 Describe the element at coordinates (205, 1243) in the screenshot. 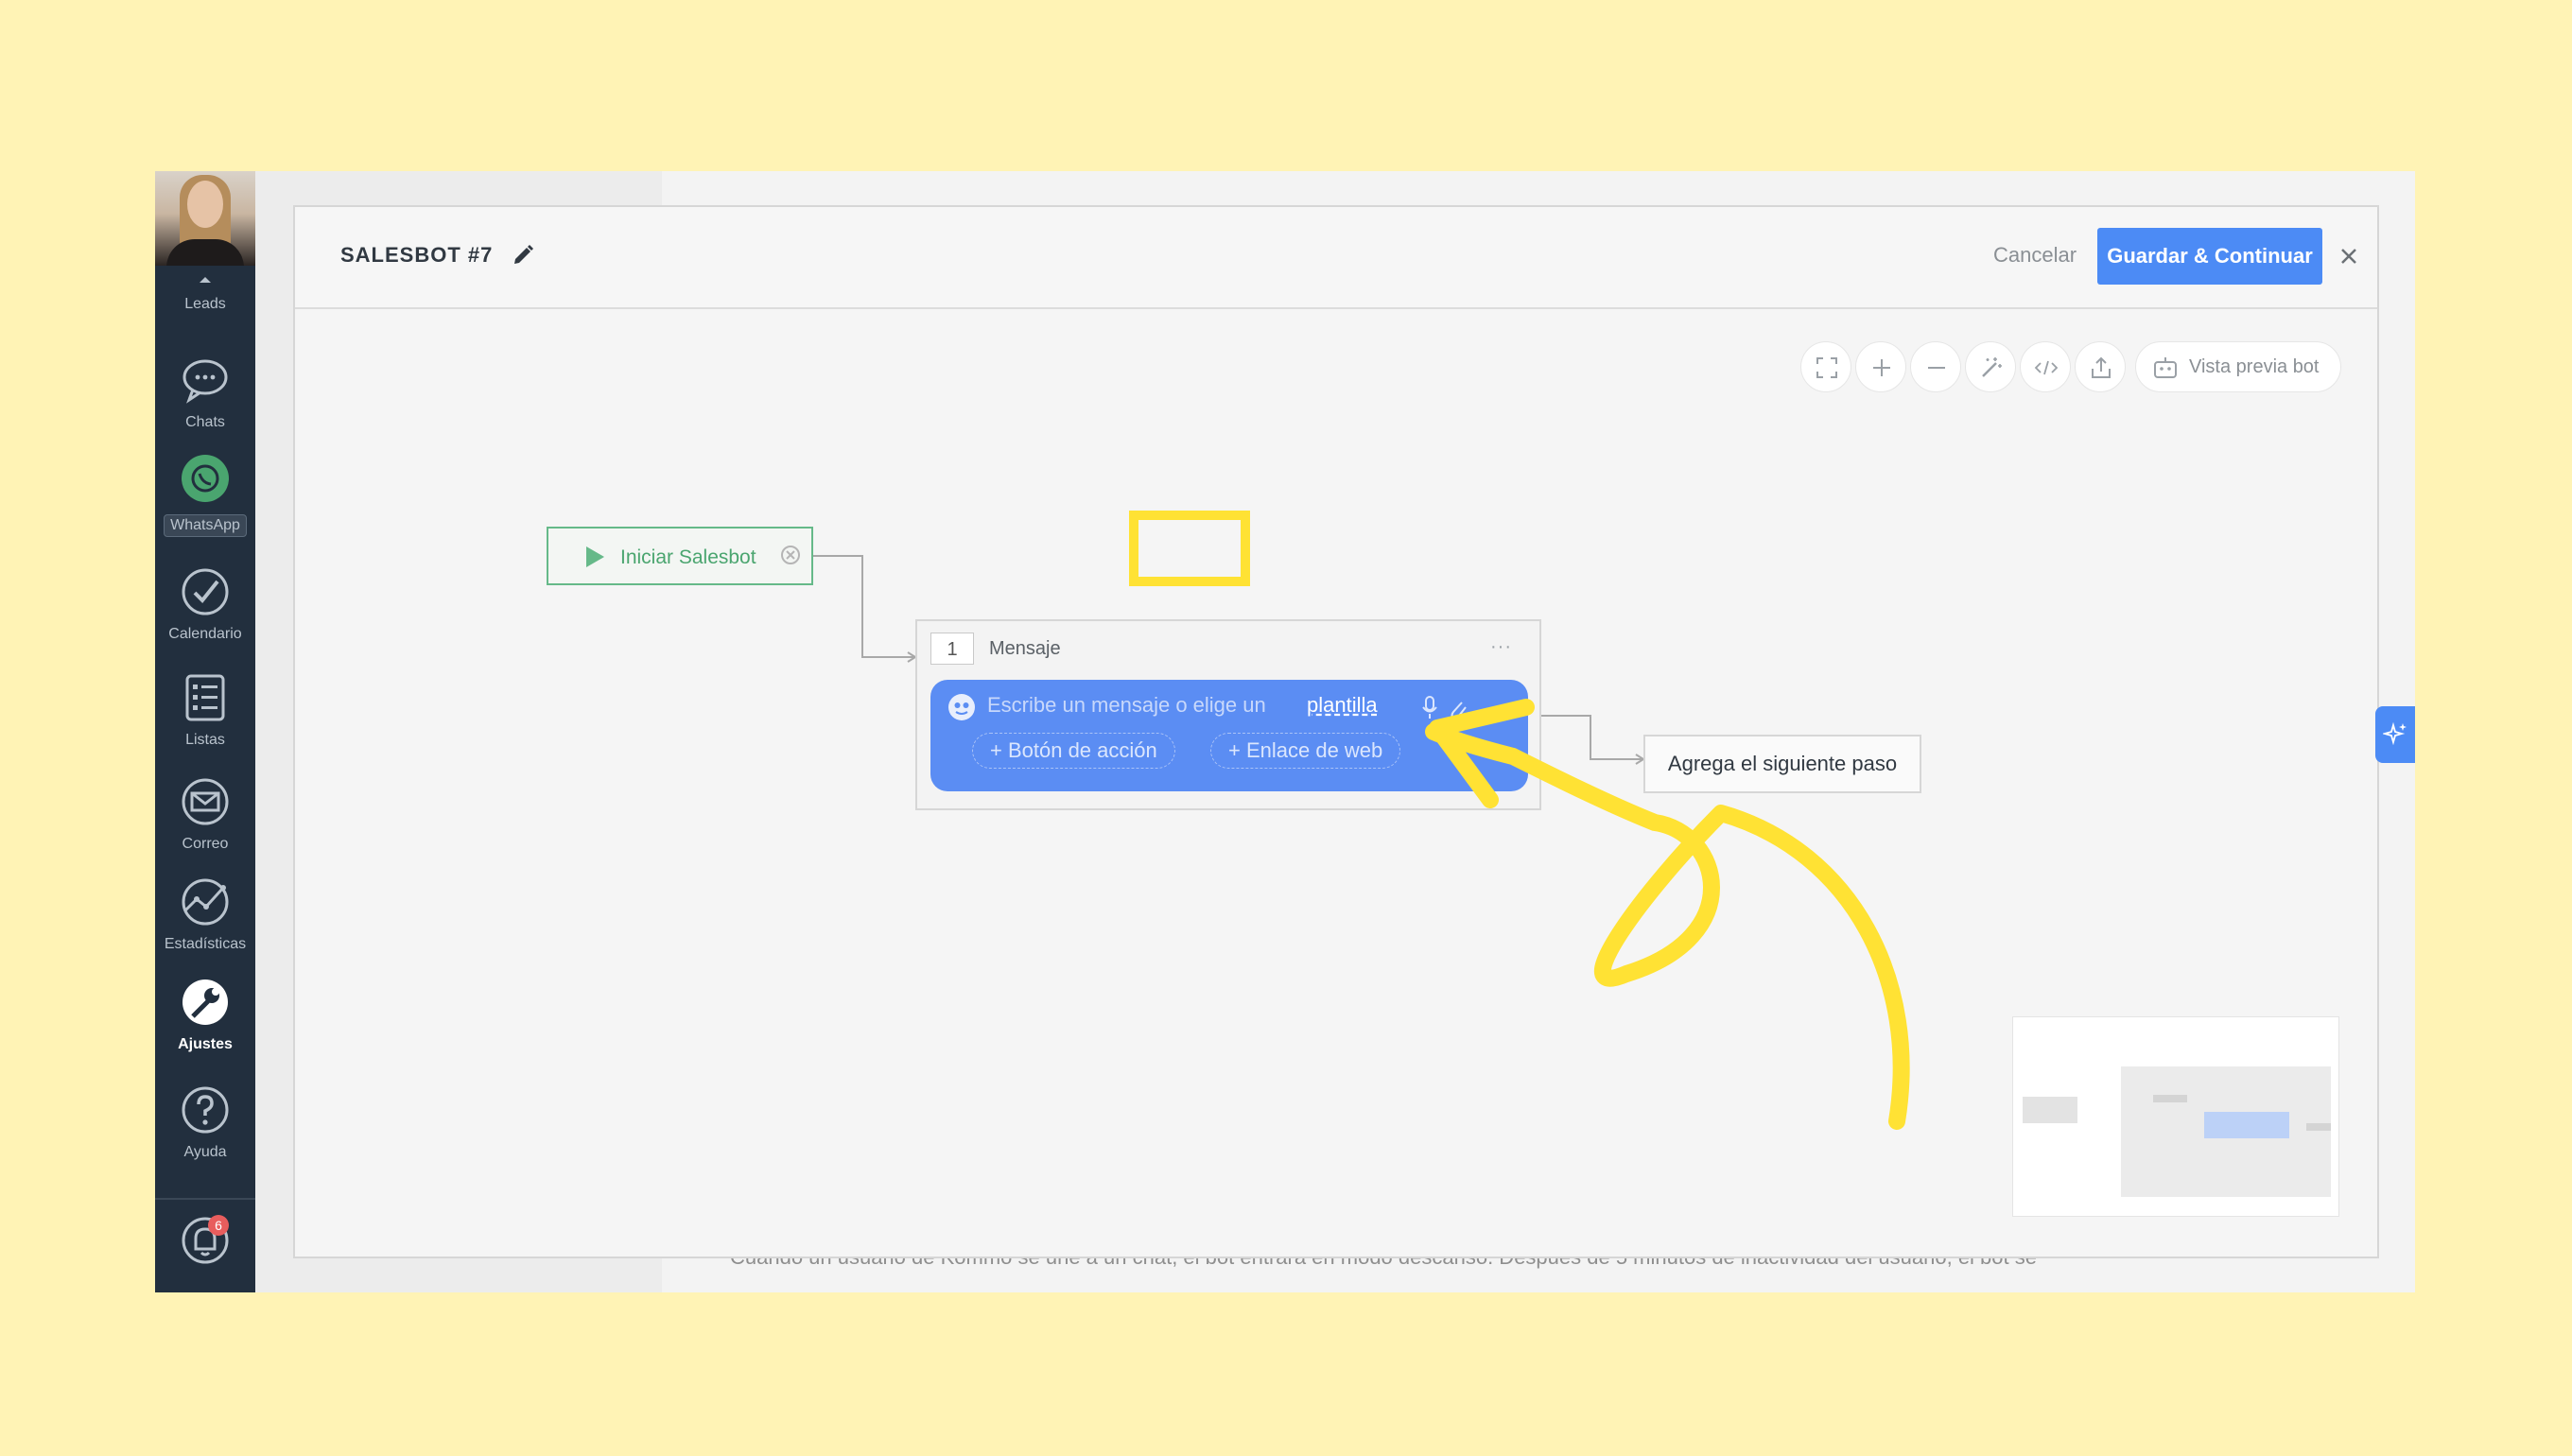

I see `notifications-button: 6` at that location.